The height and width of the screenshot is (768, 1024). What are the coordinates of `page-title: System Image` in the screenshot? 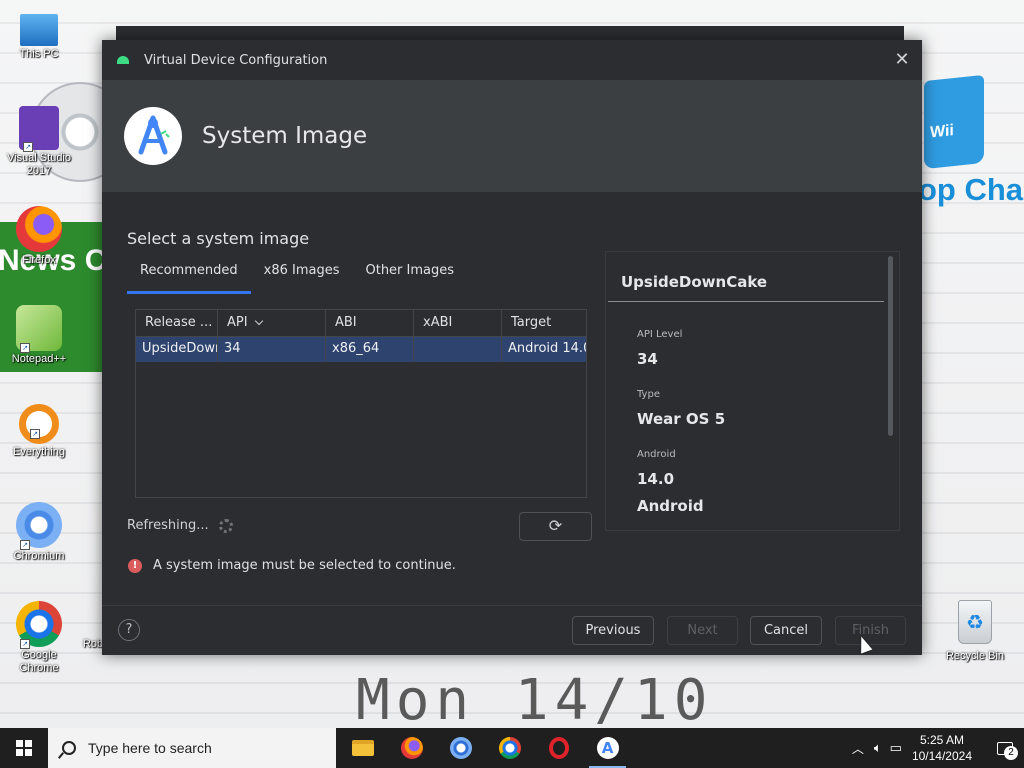 It's located at (285, 136).